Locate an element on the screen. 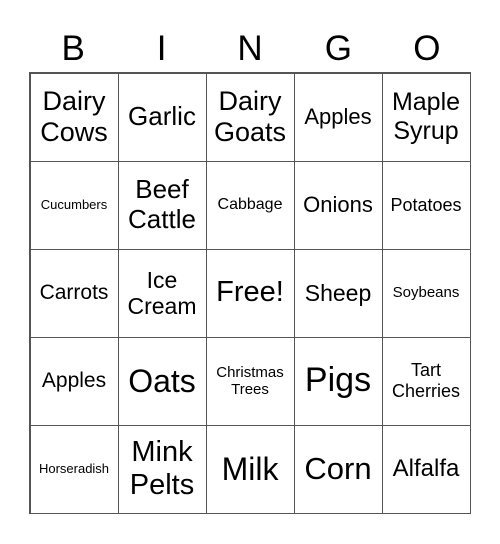 Image resolution: width=500 pixels, height=544 pixels. free-space-cell: Free! is located at coordinates (250, 293).